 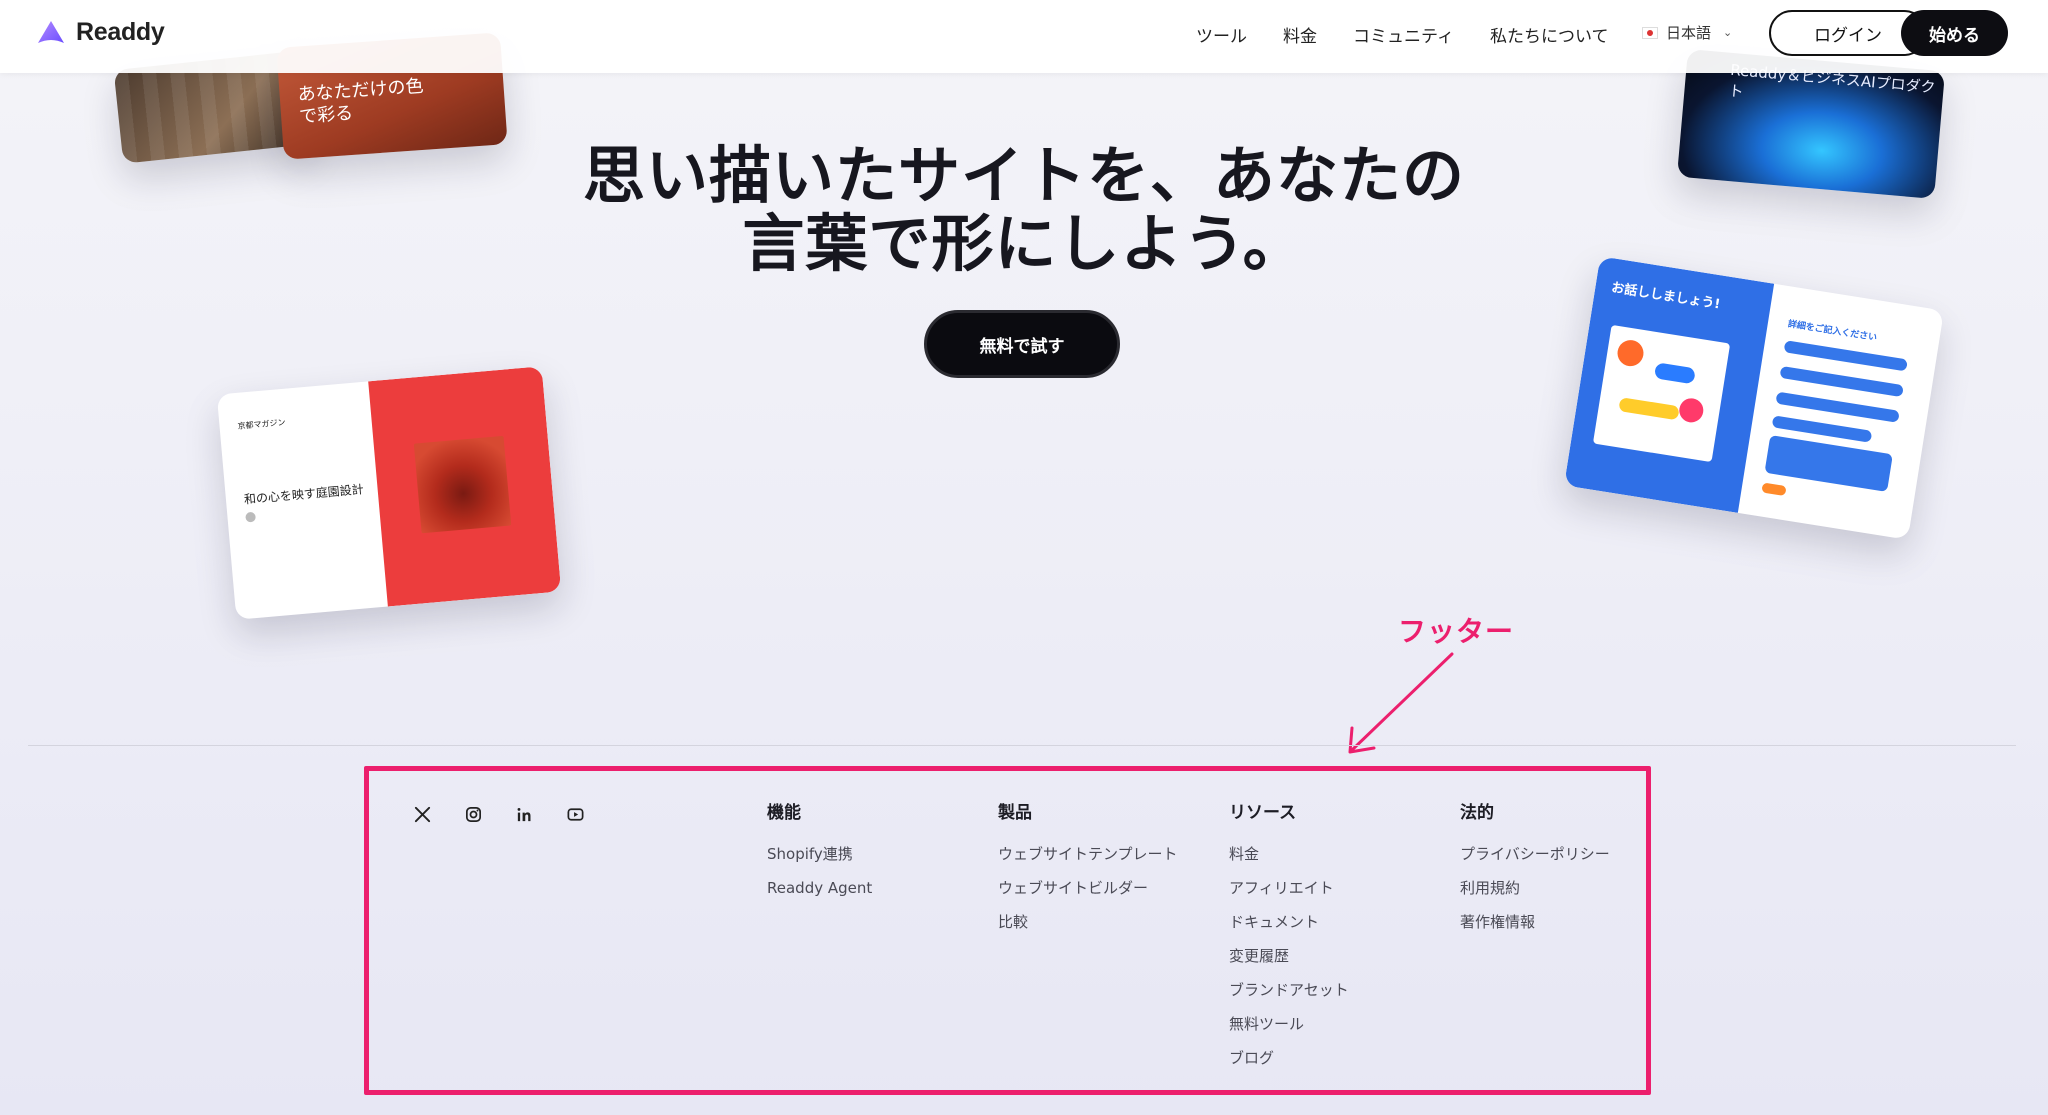 I want to click on annotation-arrow-icon, so click(x=1401, y=703).